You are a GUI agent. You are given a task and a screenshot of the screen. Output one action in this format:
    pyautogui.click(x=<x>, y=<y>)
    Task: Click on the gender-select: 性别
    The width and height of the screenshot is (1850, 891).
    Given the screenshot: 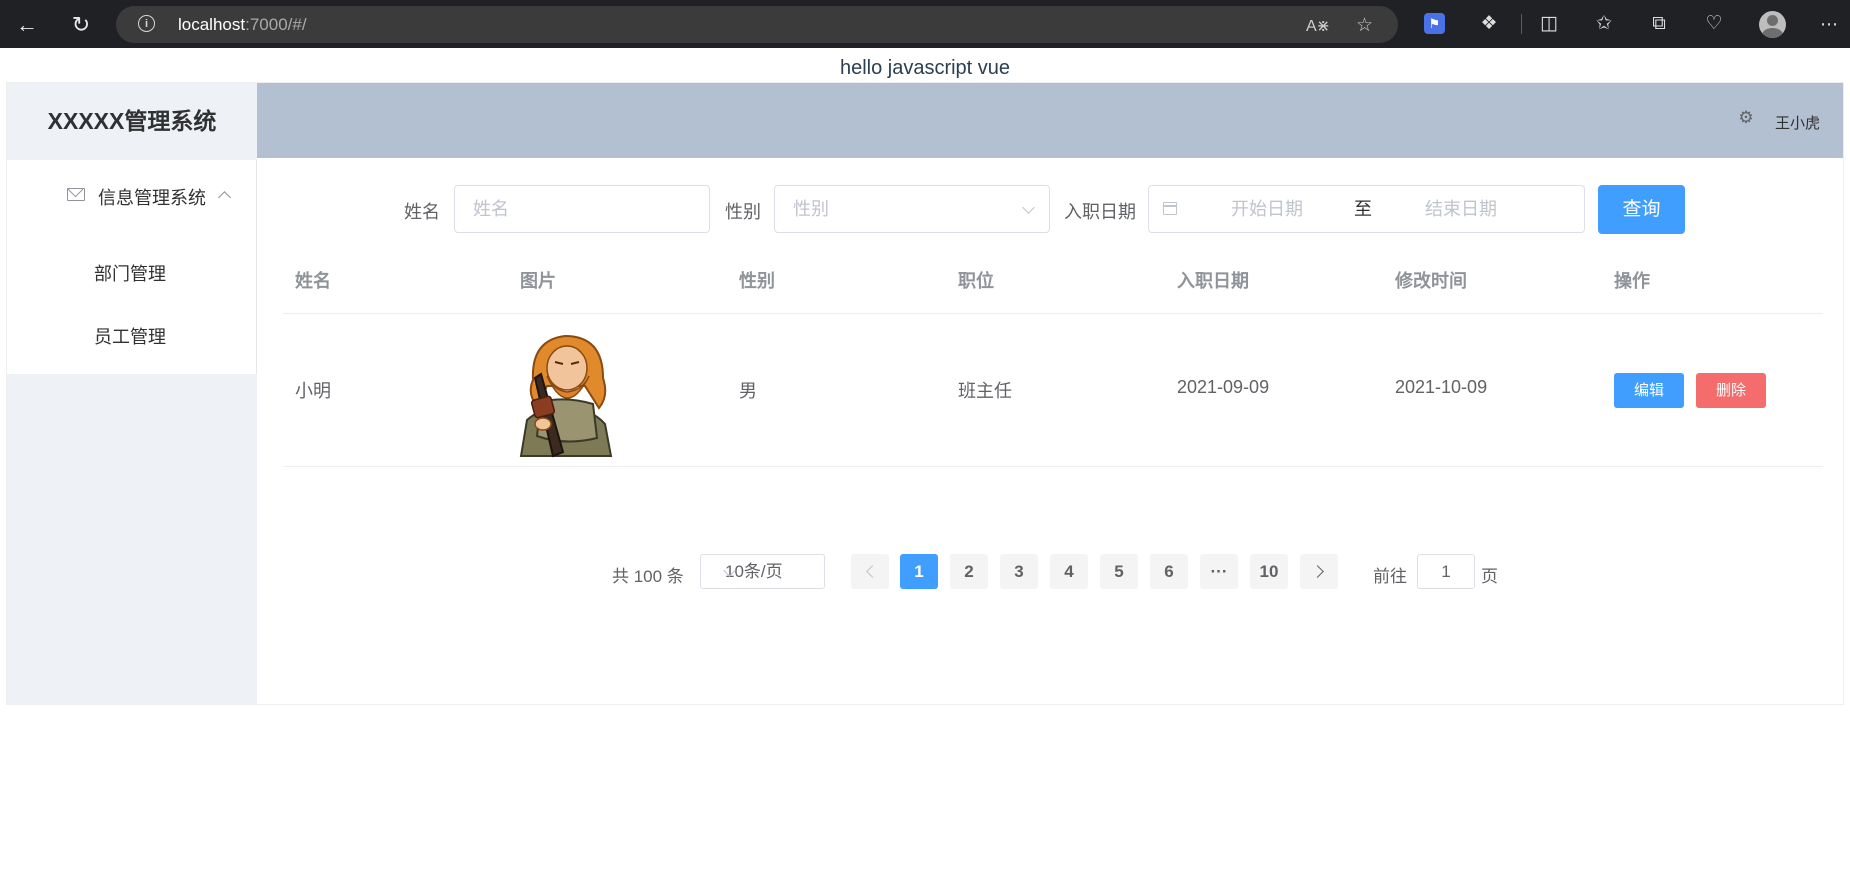 What is the action you would take?
    pyautogui.click(x=912, y=209)
    